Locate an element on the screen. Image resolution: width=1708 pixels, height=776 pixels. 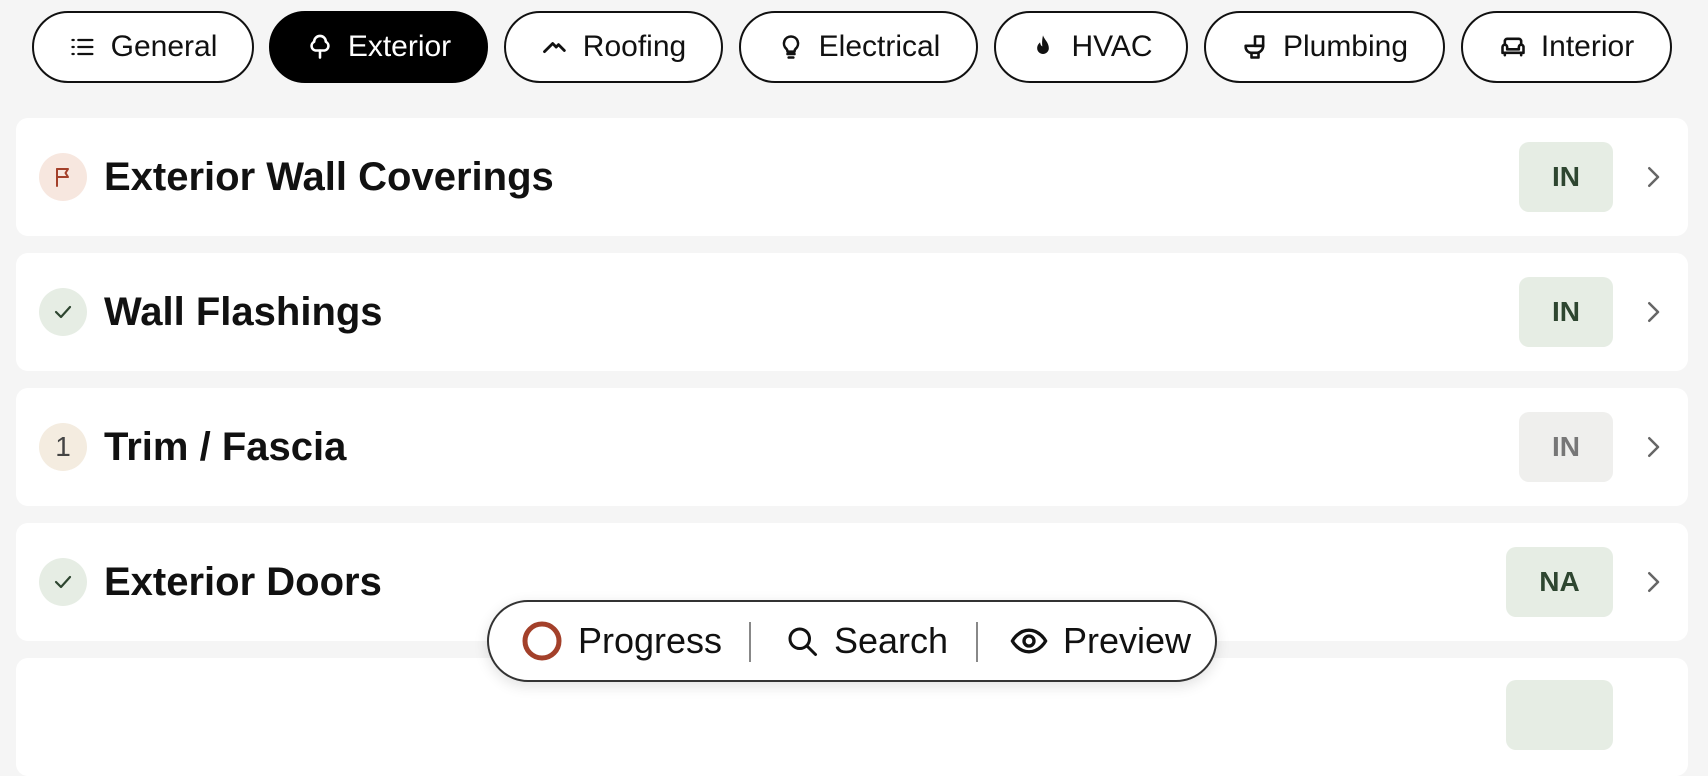
preview-button: Preview is located at coordinates (1100, 641).